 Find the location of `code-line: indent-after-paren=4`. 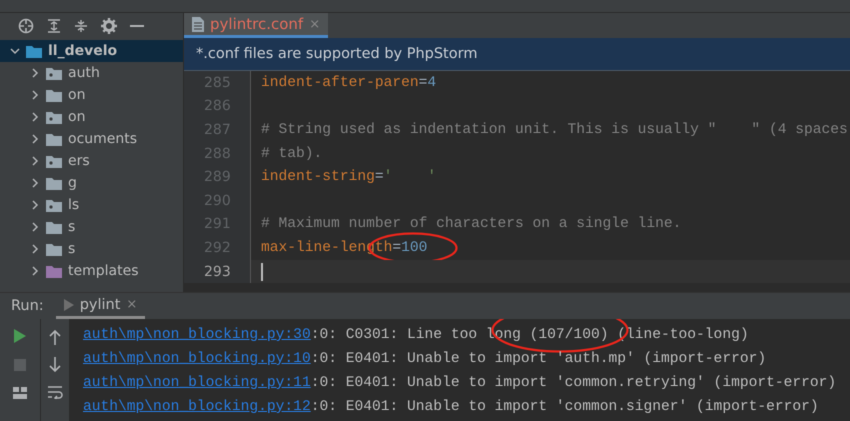

code-line: indent-after-paren=4 is located at coordinates (348, 82).